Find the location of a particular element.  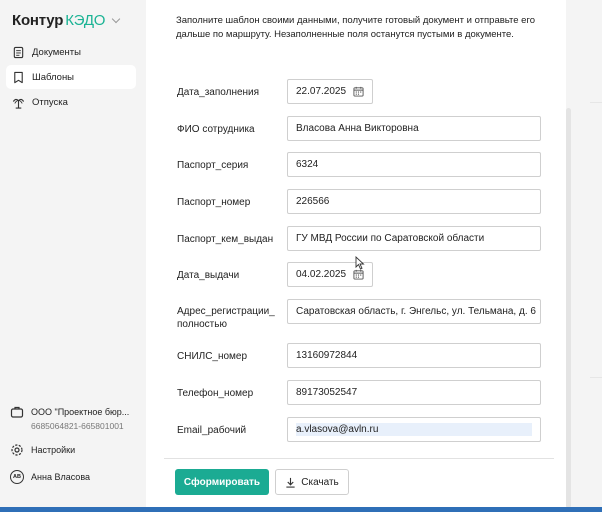

field-label: ФИО сотрудника is located at coordinates (216, 129).